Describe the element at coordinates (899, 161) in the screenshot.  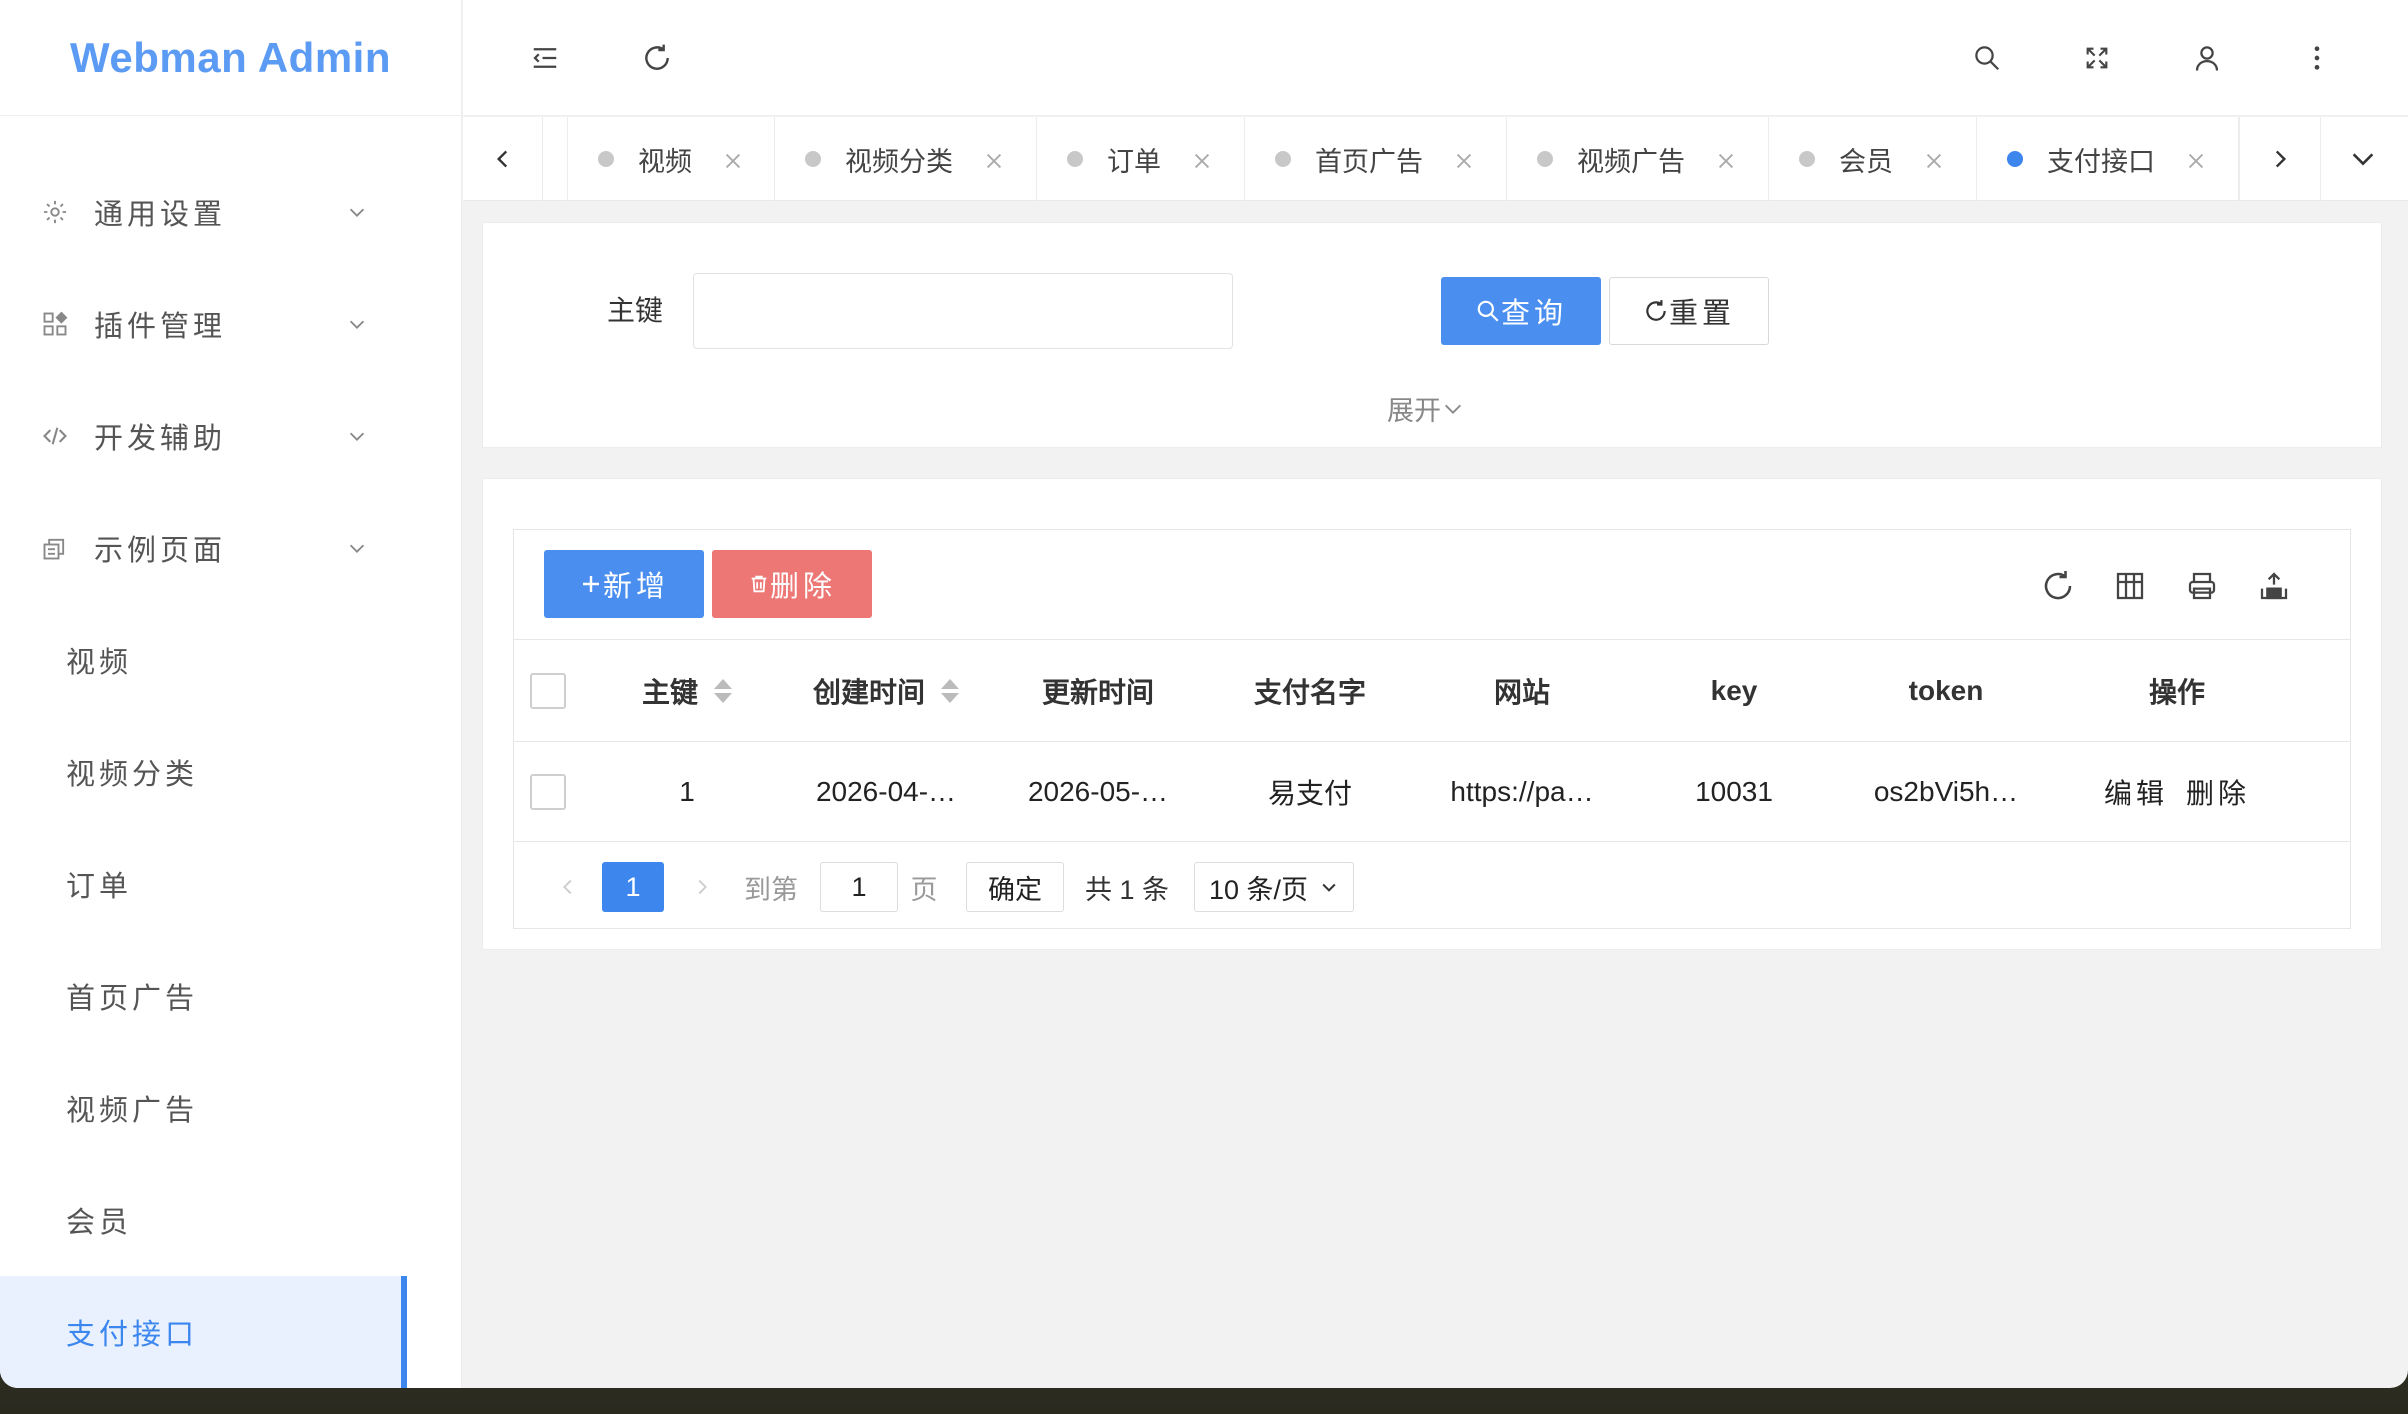
I see `tab-label: 视频分类` at that location.